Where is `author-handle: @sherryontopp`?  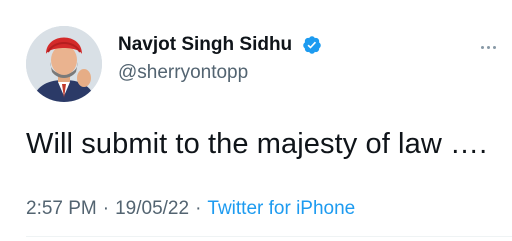
author-handle: @sherryontopp is located at coordinates (183, 73).